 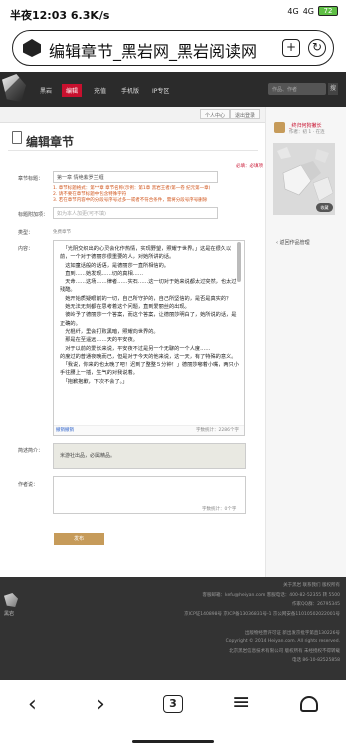 What do you see at coordinates (311, 585) in the screenshot?
I see `footer-links: 关于黑岩 联系我们 版权所有` at bounding box center [311, 585].